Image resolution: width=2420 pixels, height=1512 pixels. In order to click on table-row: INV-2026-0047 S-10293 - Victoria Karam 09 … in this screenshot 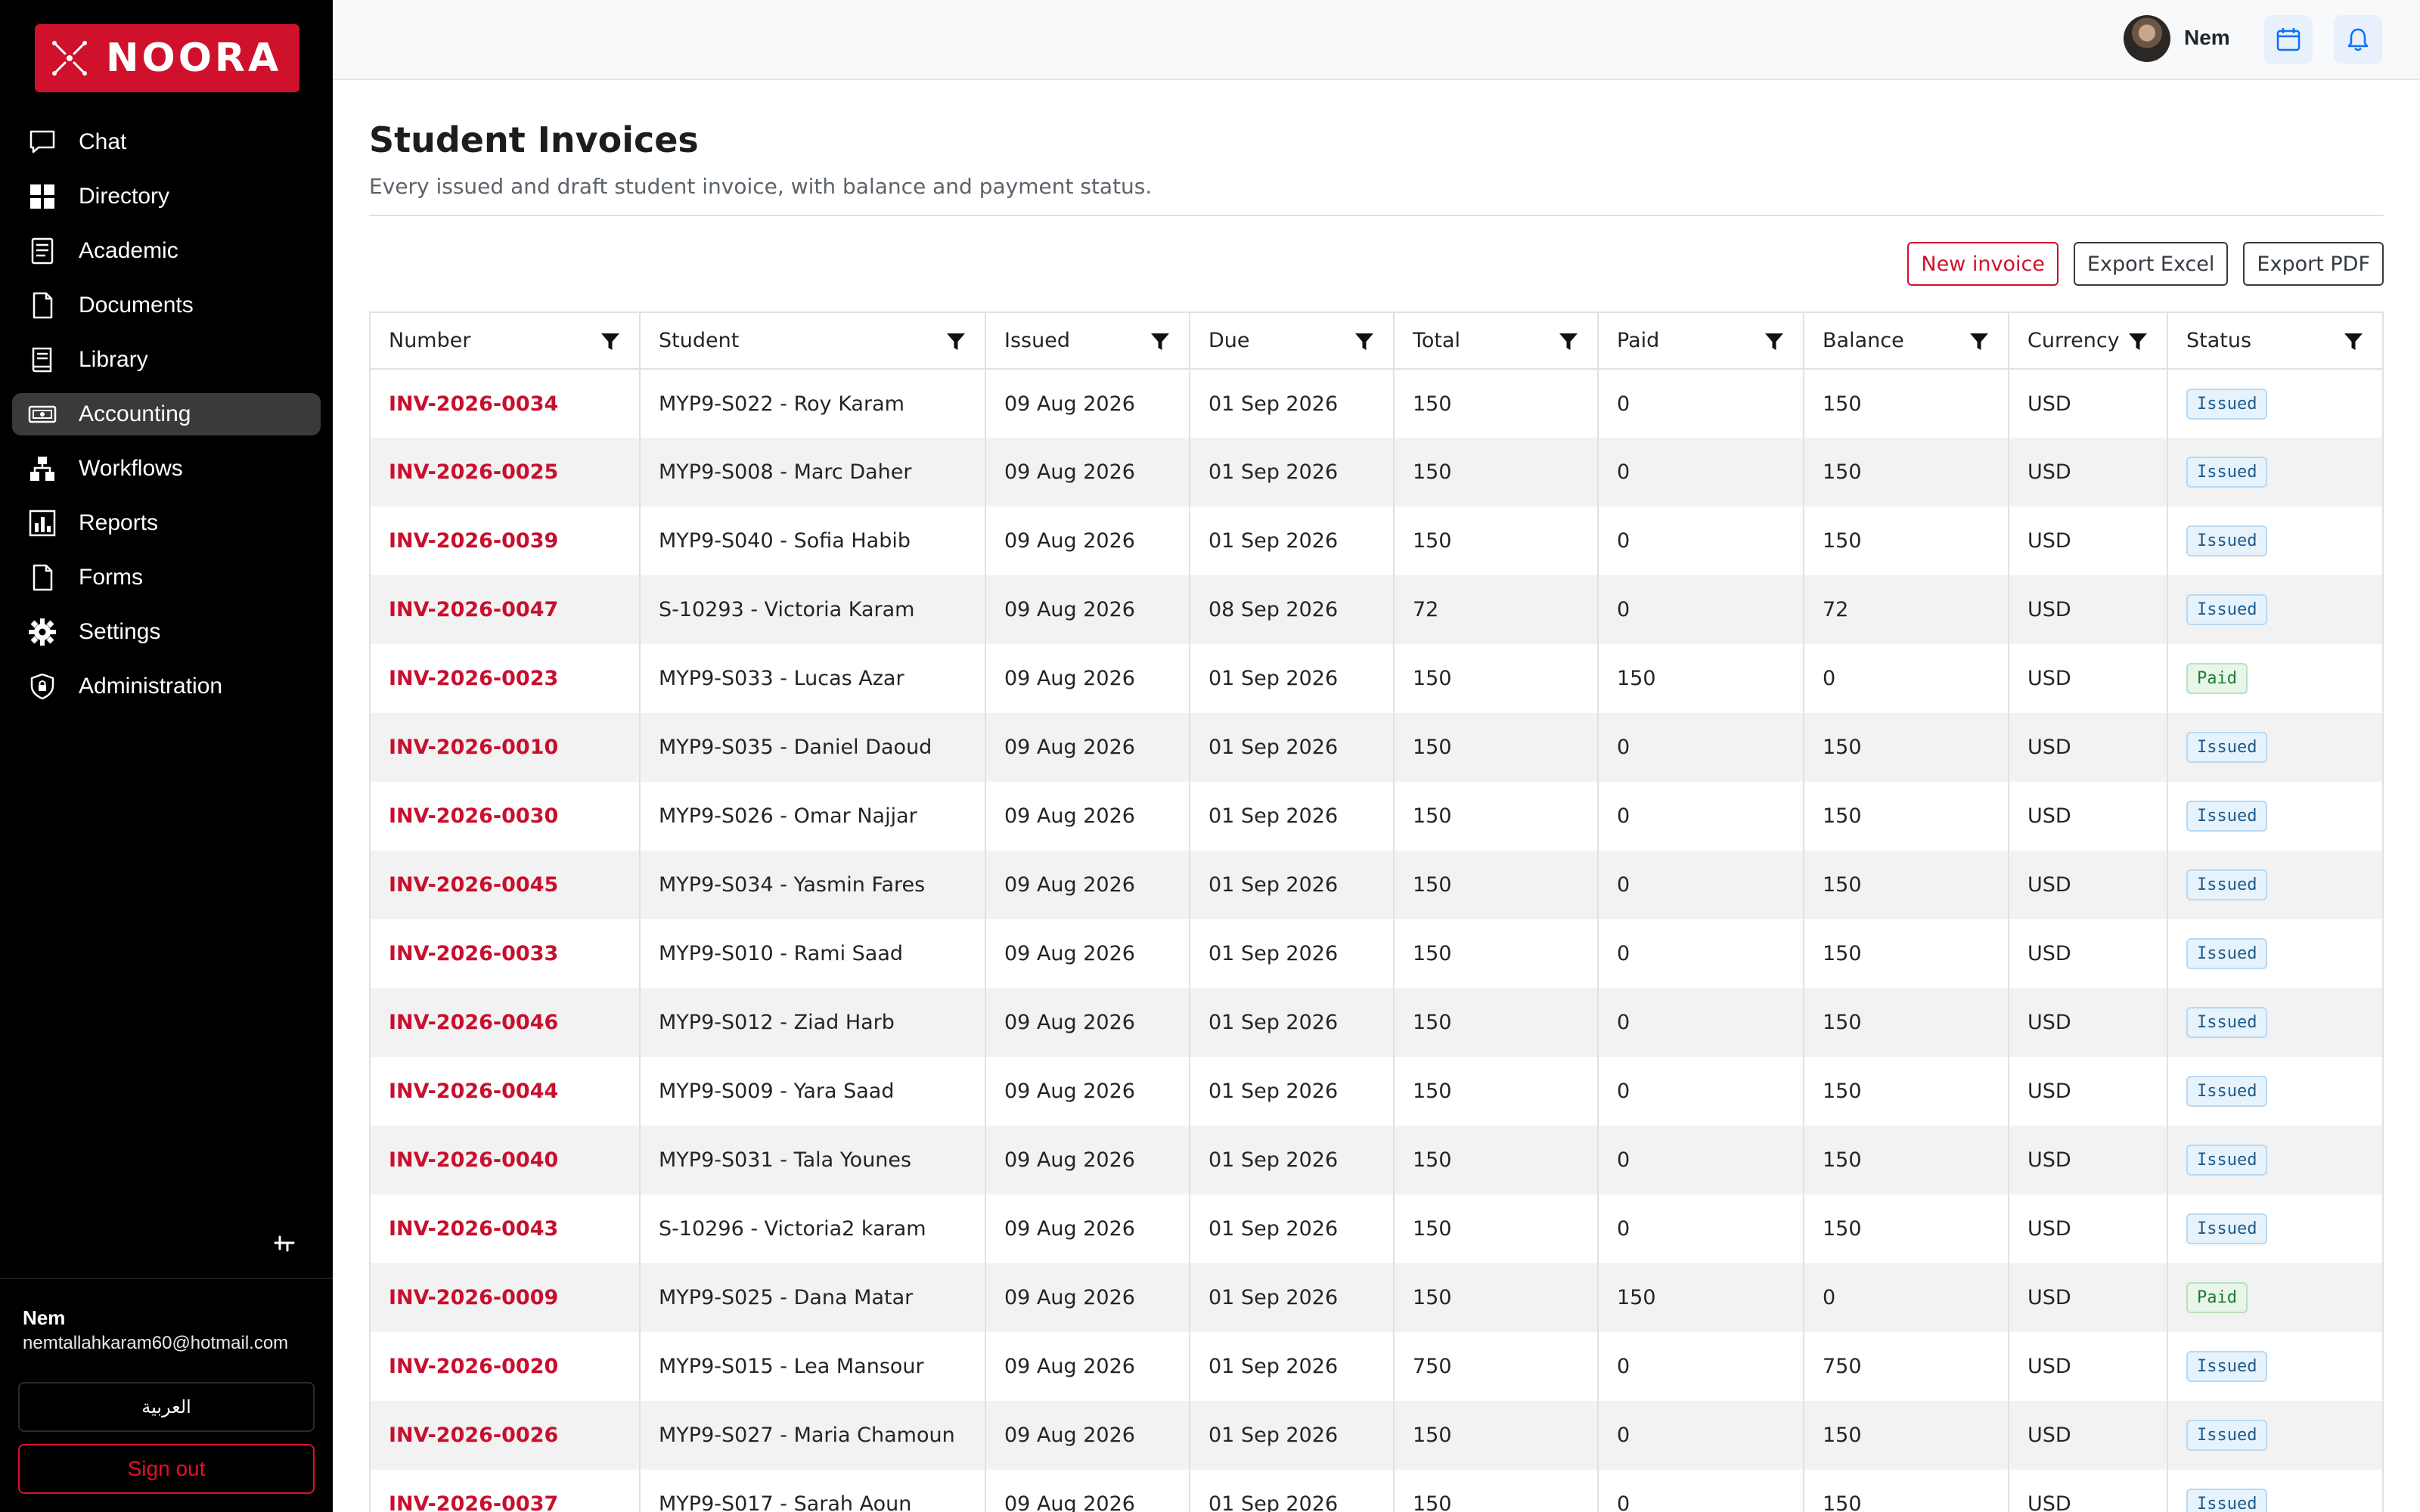, I will do `click(1376, 609)`.